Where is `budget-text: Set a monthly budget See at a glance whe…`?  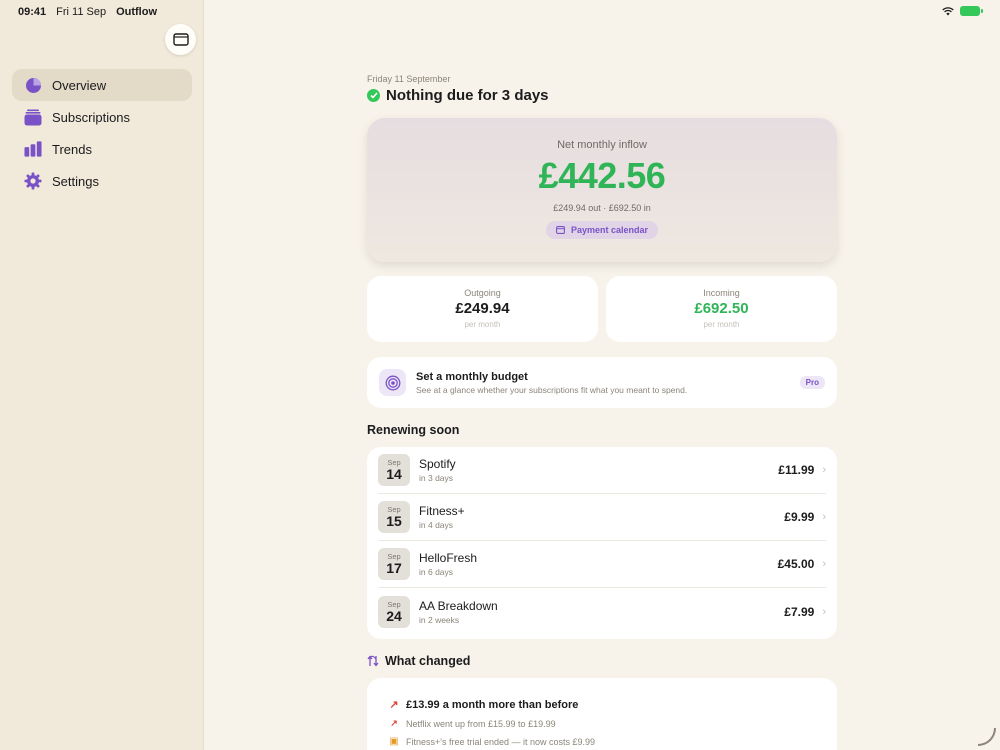
budget-text: Set a monthly budget See at a glance whe… is located at coordinates (608, 383).